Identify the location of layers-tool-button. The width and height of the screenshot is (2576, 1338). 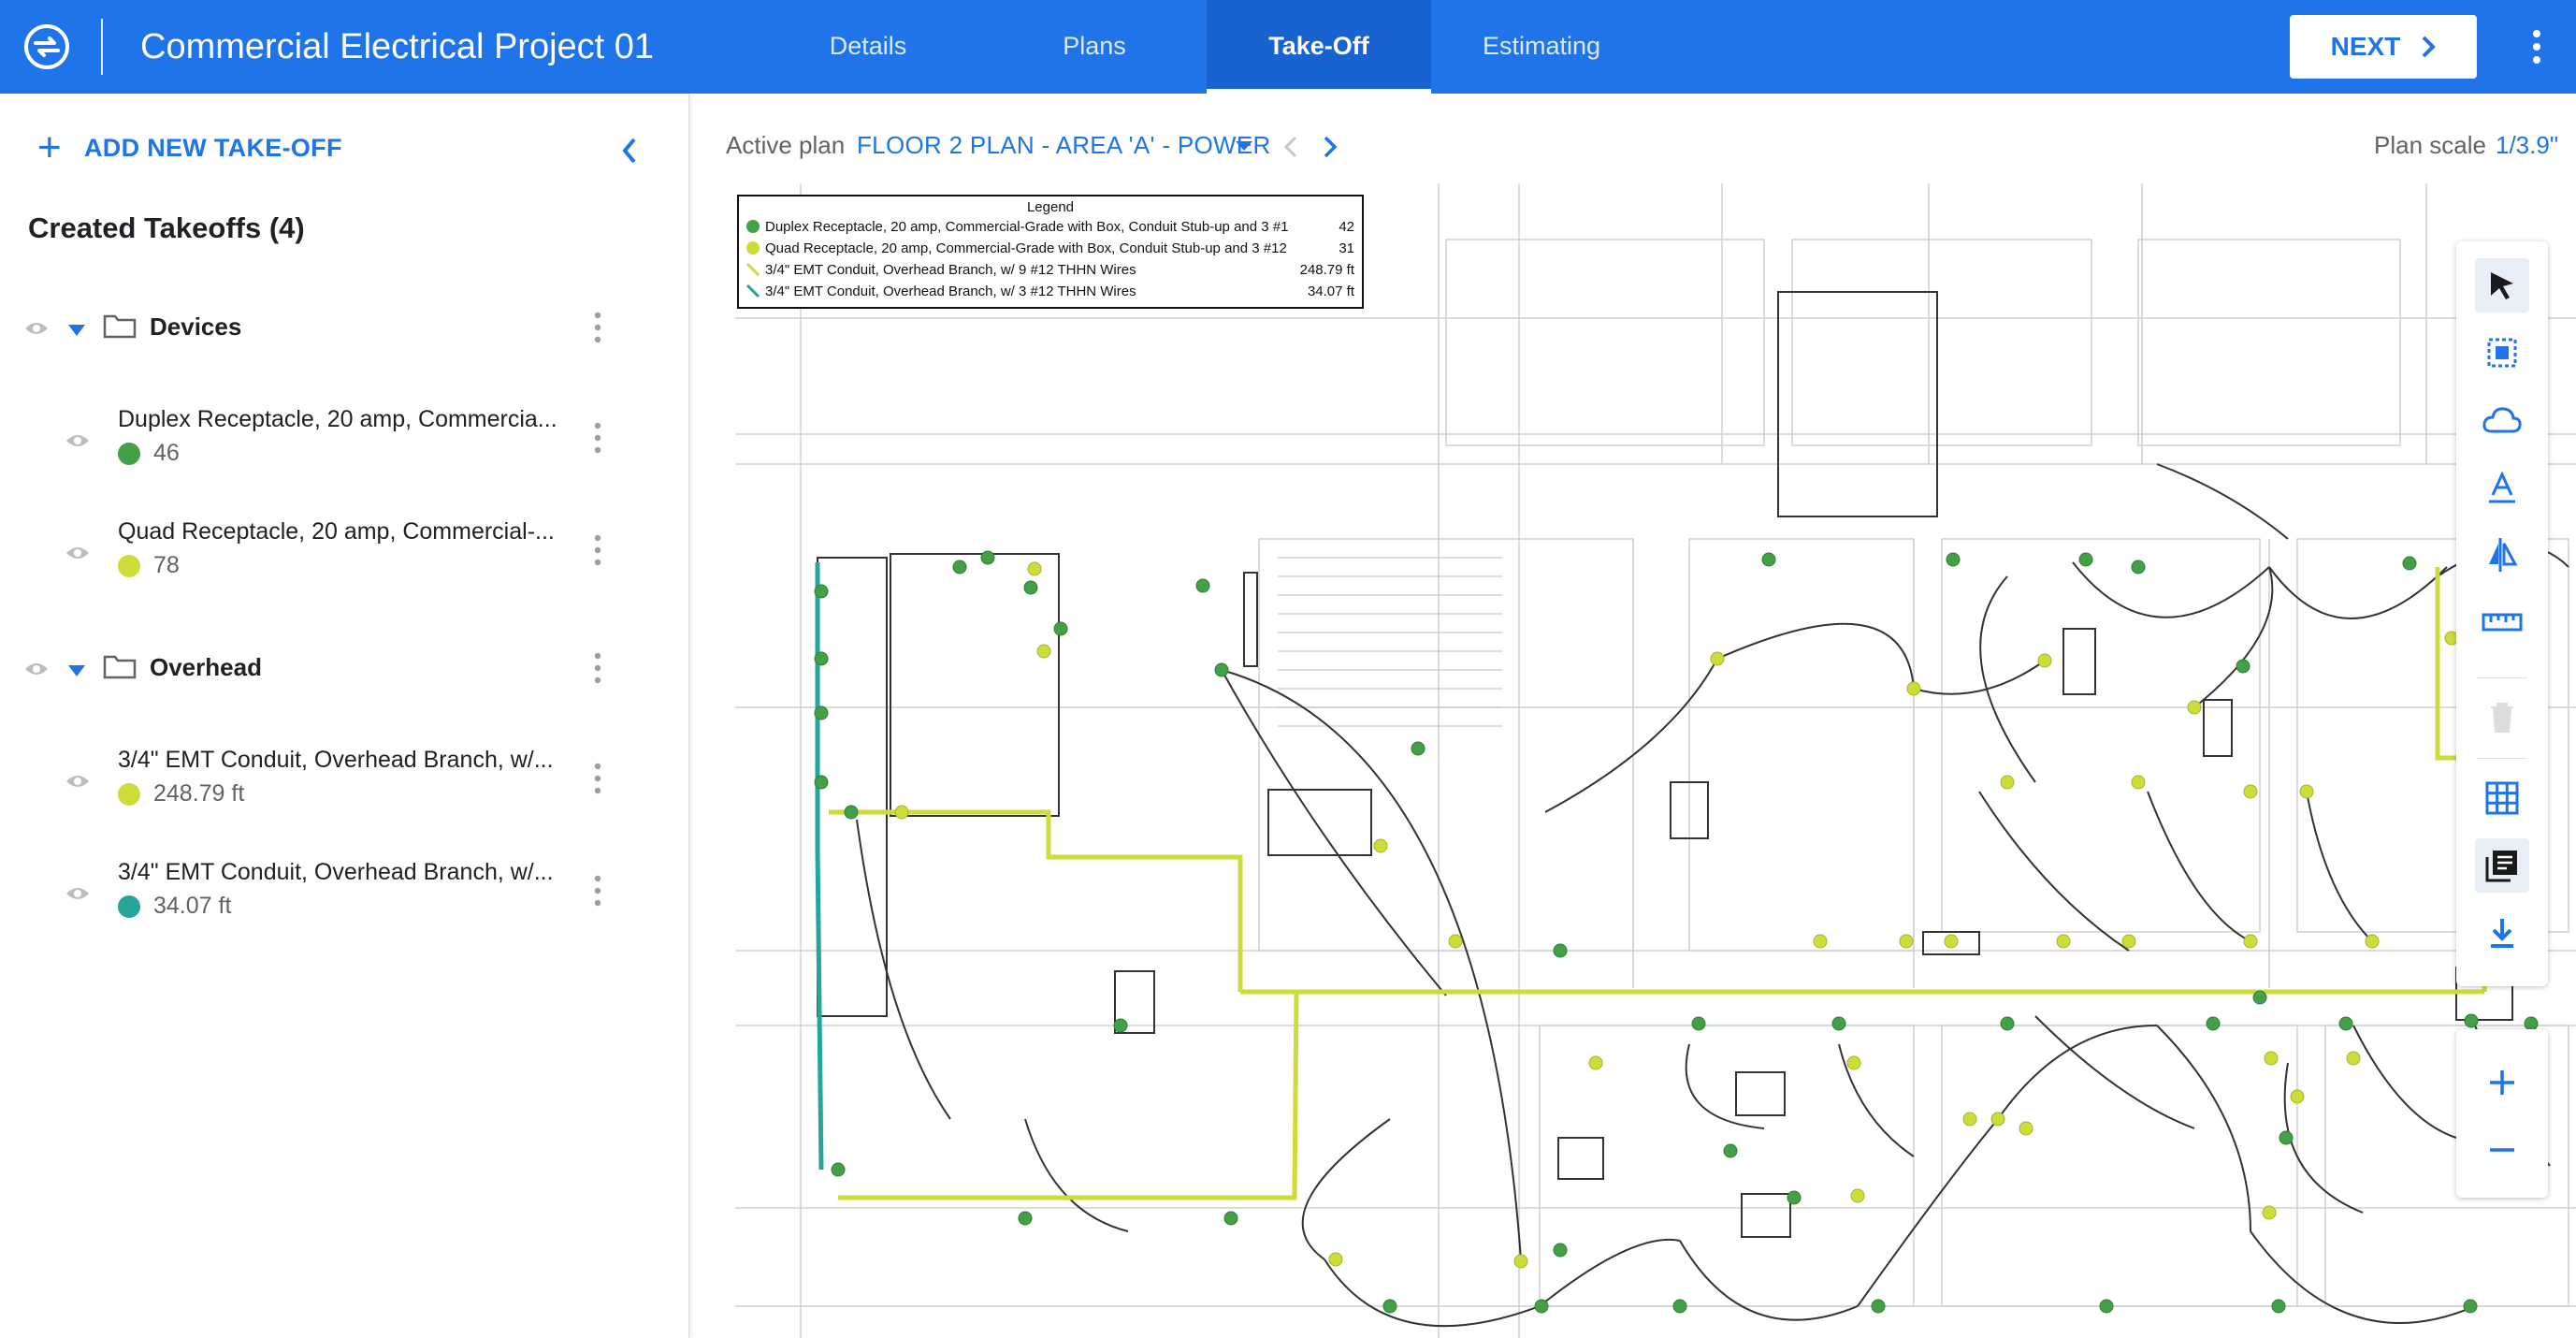
(2502, 866).